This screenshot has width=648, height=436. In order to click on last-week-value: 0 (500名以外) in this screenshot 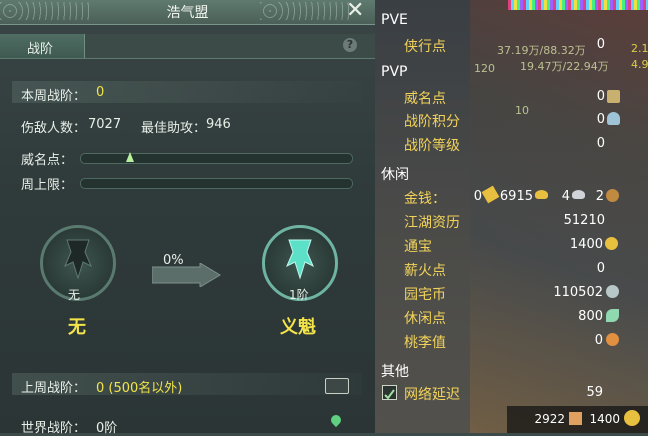, I will do `click(139, 388)`.